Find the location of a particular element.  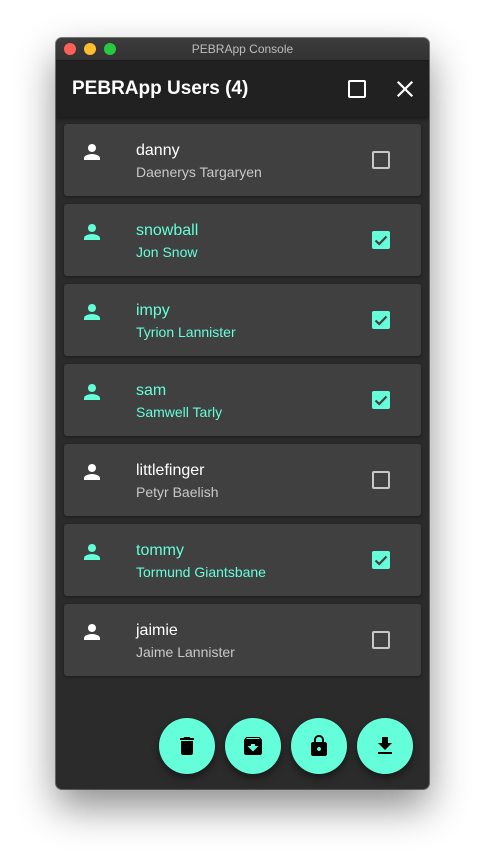

full-name: Samwell Tarly is located at coordinates (179, 412).